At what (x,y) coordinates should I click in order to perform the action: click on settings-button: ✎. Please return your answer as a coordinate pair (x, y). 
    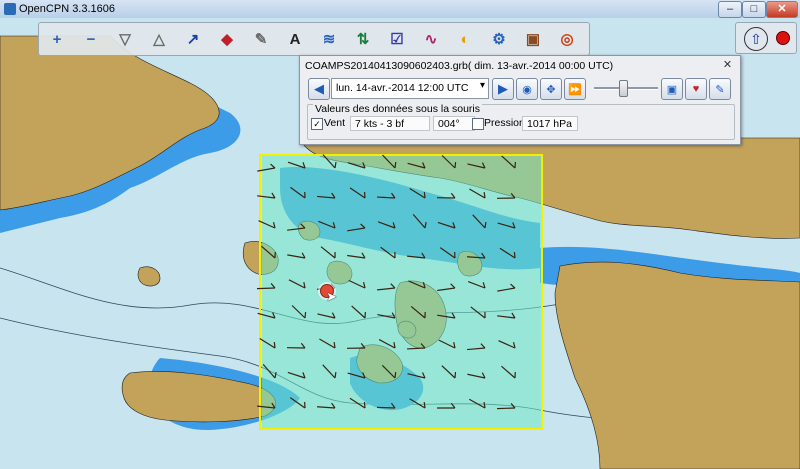
    Looking at the image, I should click on (261, 39).